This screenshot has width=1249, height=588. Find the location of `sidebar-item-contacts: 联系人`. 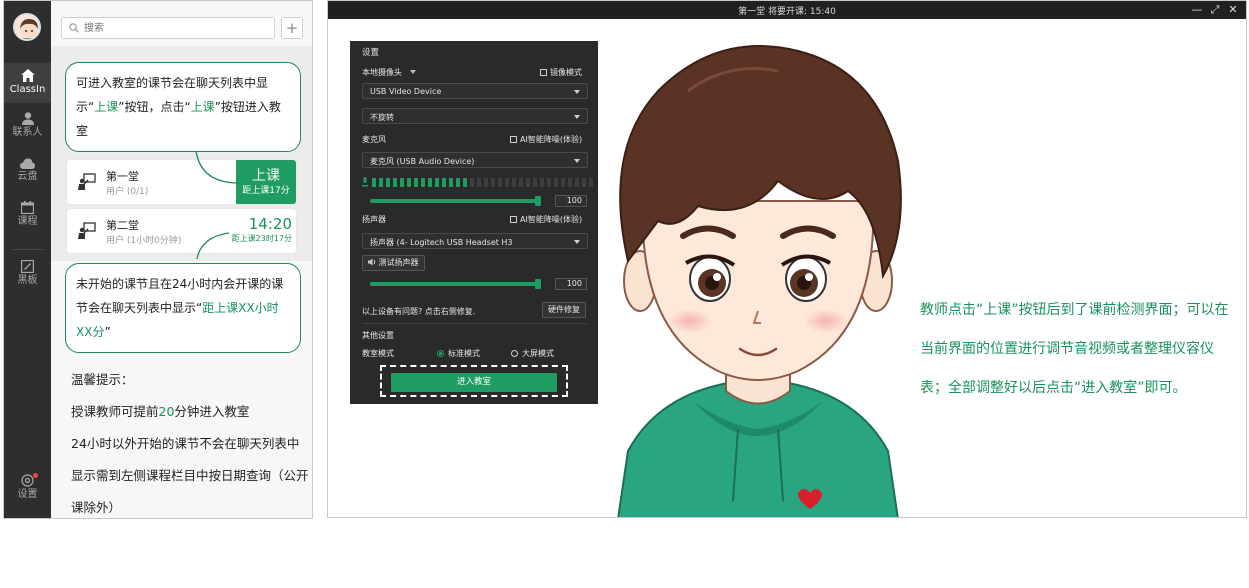

sidebar-item-contacts: 联系人 is located at coordinates (27, 130).